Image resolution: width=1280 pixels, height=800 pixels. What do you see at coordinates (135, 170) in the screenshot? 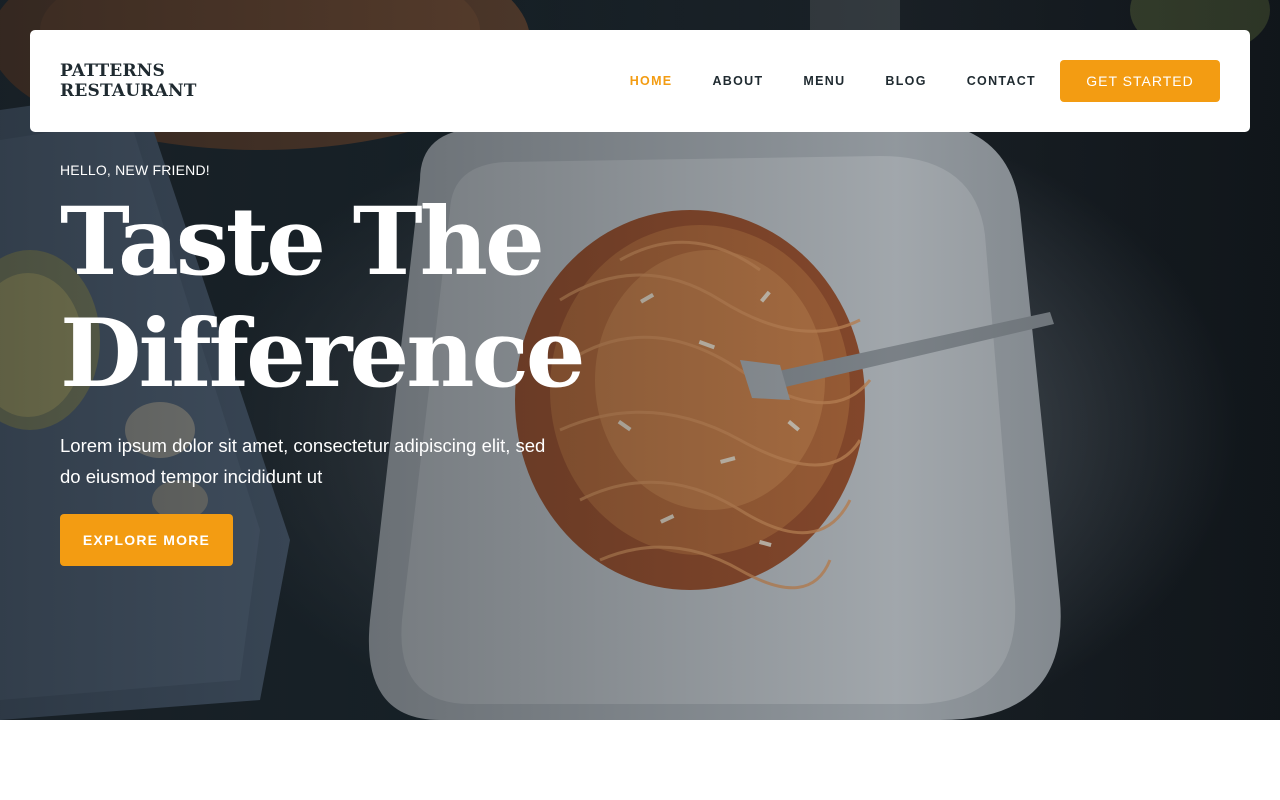
I see `hero-eyebrow: HELLO, NEW FRIEND!` at bounding box center [135, 170].